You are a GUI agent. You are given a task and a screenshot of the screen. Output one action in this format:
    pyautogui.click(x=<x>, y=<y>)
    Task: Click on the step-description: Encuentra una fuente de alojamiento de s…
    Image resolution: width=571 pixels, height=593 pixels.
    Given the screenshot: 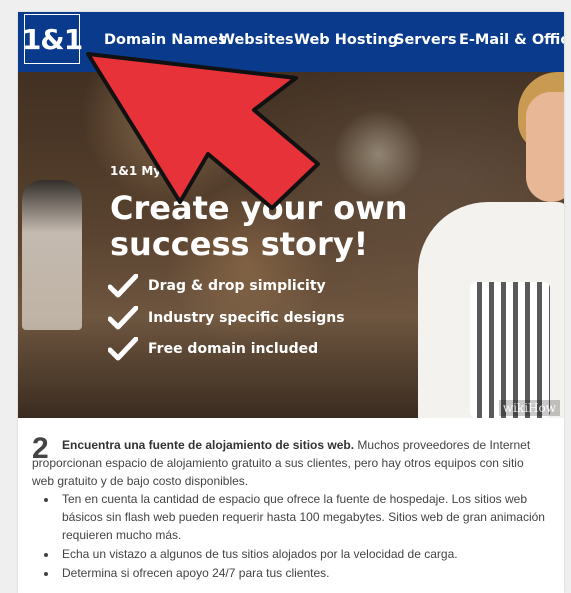 What is the action you would take?
    pyautogui.click(x=287, y=463)
    